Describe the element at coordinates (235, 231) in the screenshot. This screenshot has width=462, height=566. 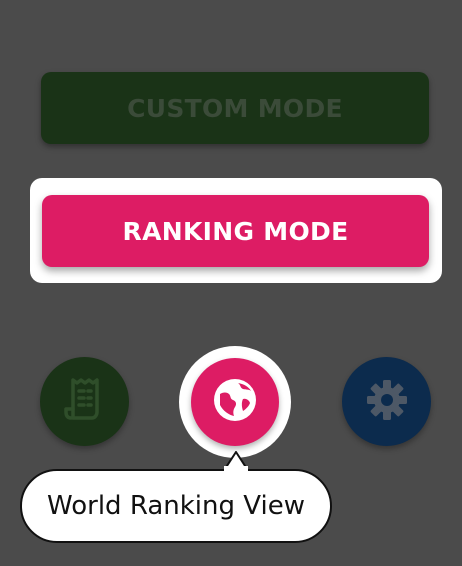
I see `ranking-mode-button: RANKING MODE` at that location.